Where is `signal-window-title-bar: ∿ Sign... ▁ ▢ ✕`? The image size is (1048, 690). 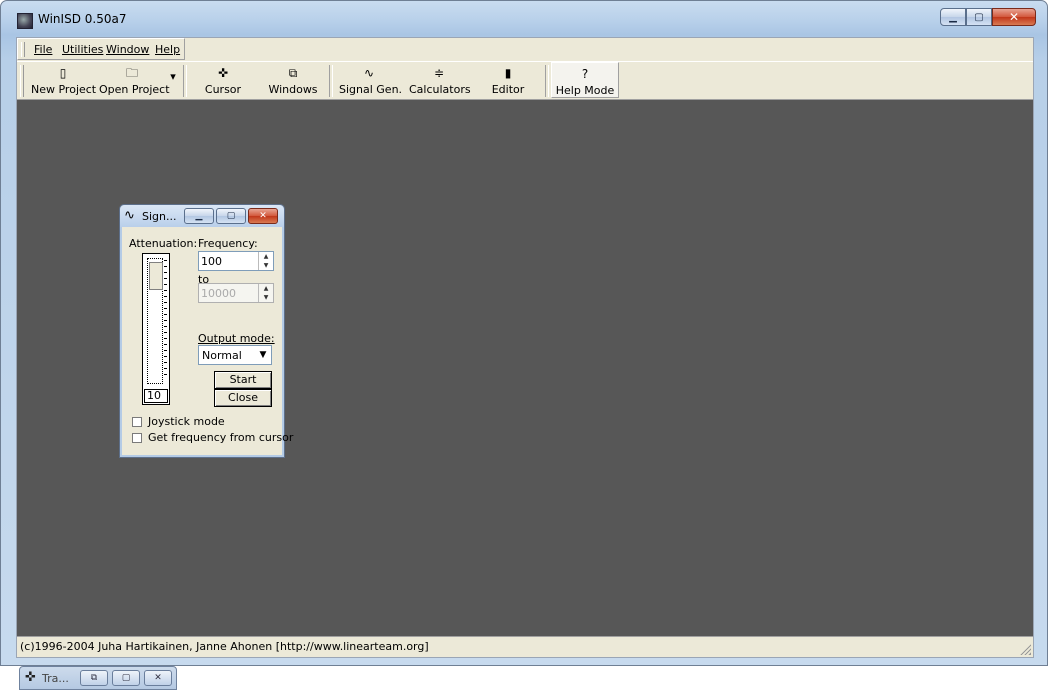 signal-window-title-bar: ∿ Sign... ▁ ▢ ✕ is located at coordinates (202, 216).